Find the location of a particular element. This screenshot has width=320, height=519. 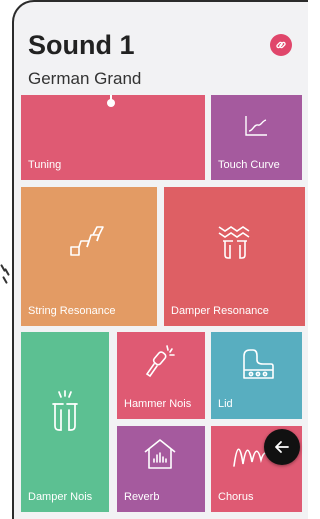

reverb-tile: Reverb is located at coordinates (161, 469).